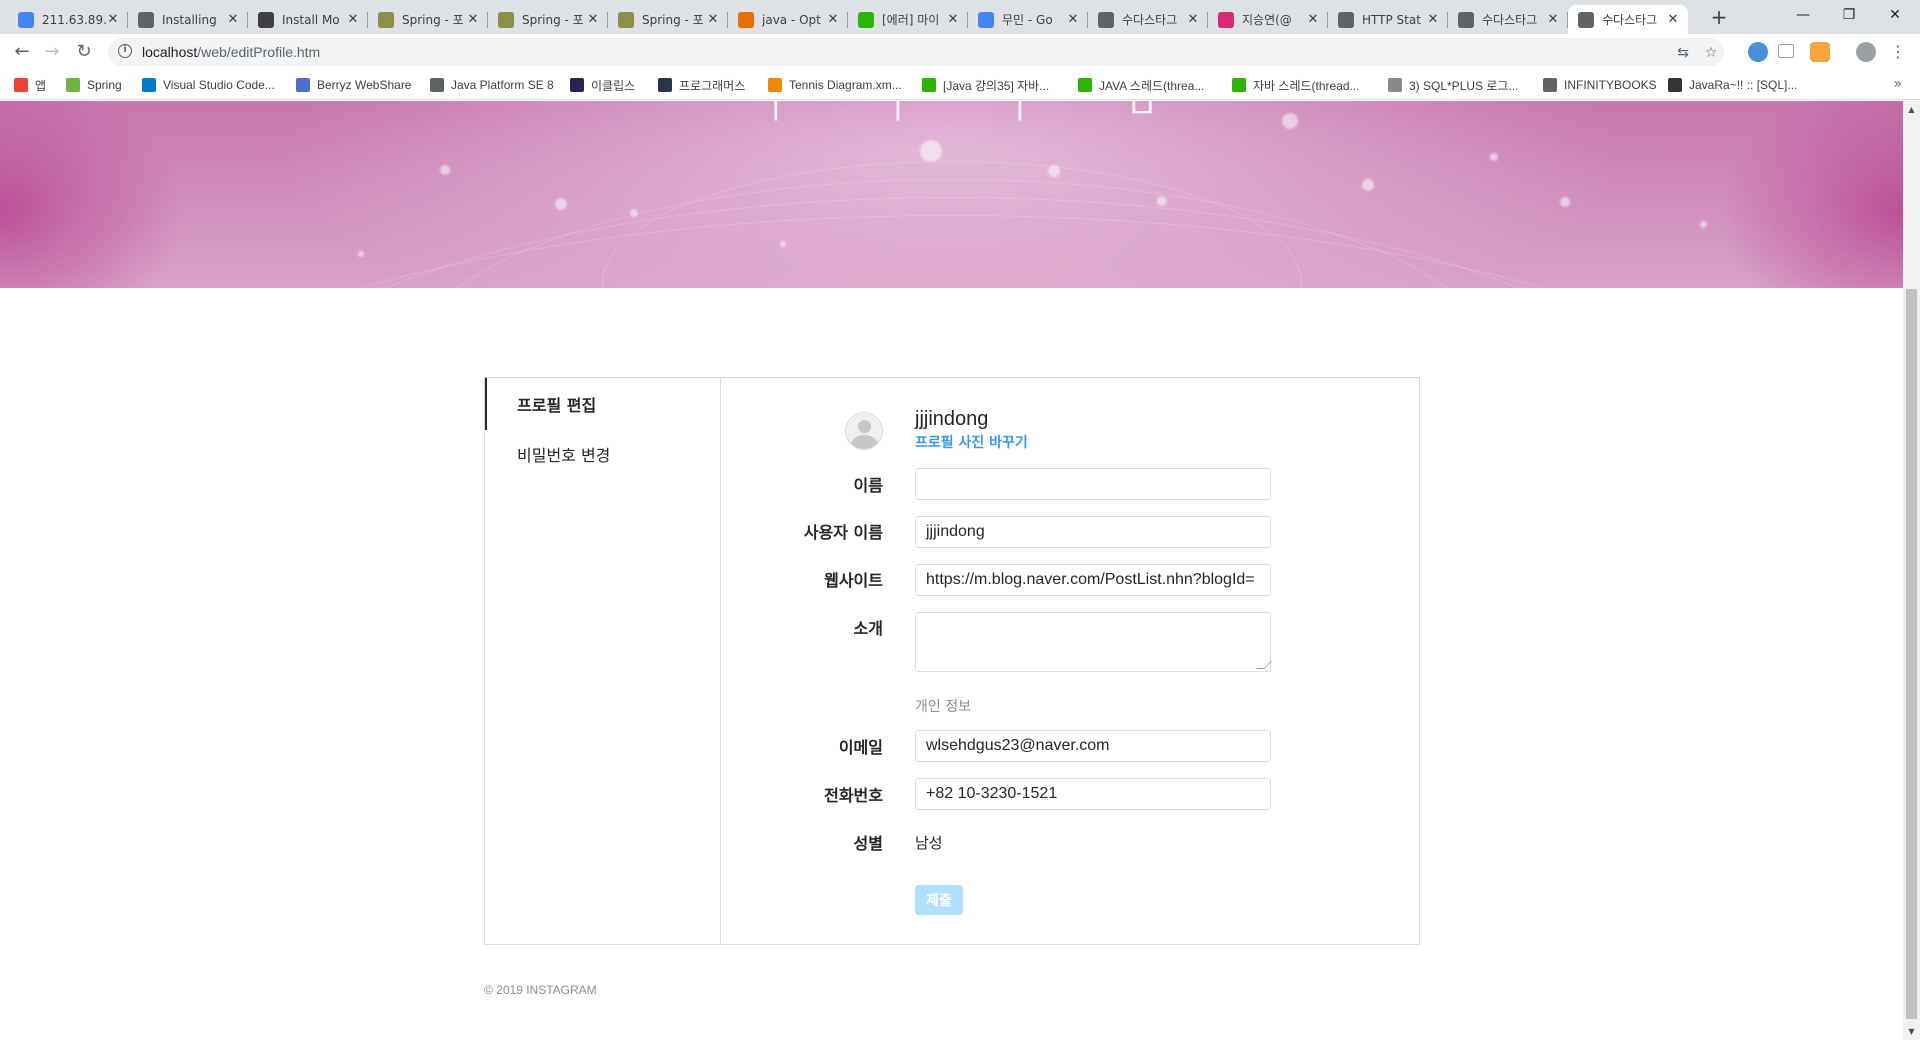 The height and width of the screenshot is (1040, 1920). I want to click on forward-icon: →, so click(52, 52).